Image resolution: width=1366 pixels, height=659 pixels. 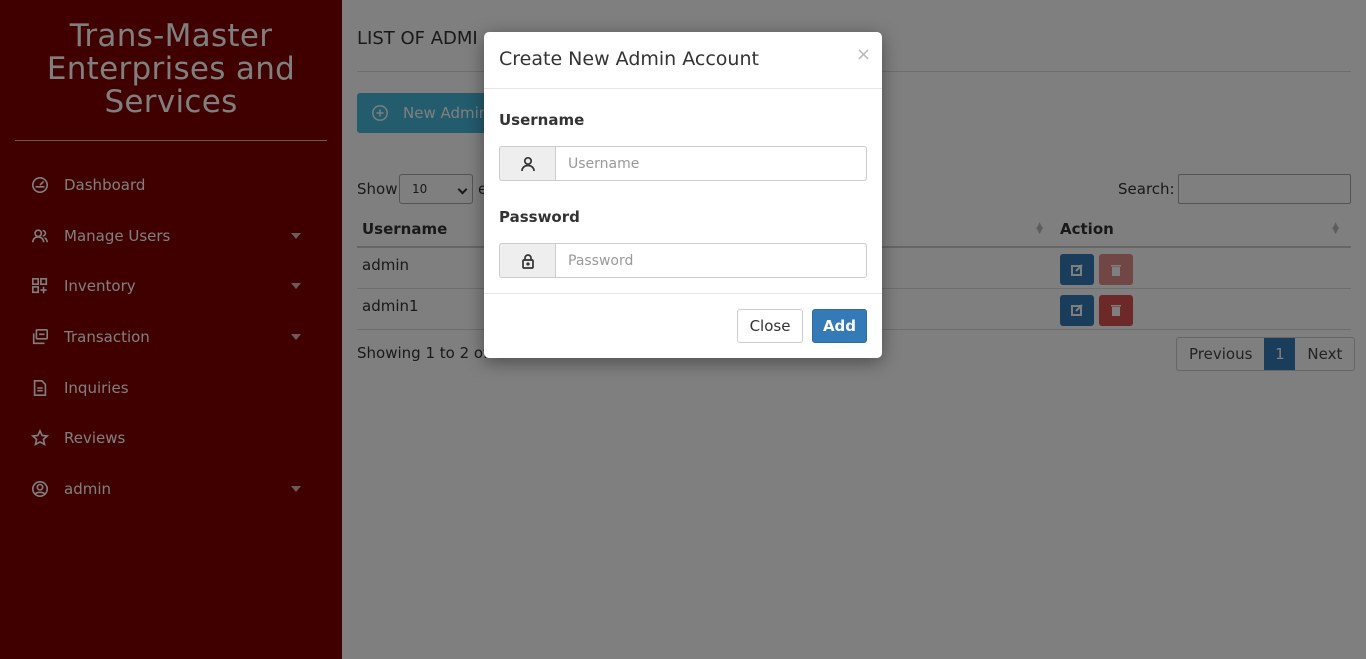 What do you see at coordinates (542, 120) in the screenshot?
I see `username-label: Username` at bounding box center [542, 120].